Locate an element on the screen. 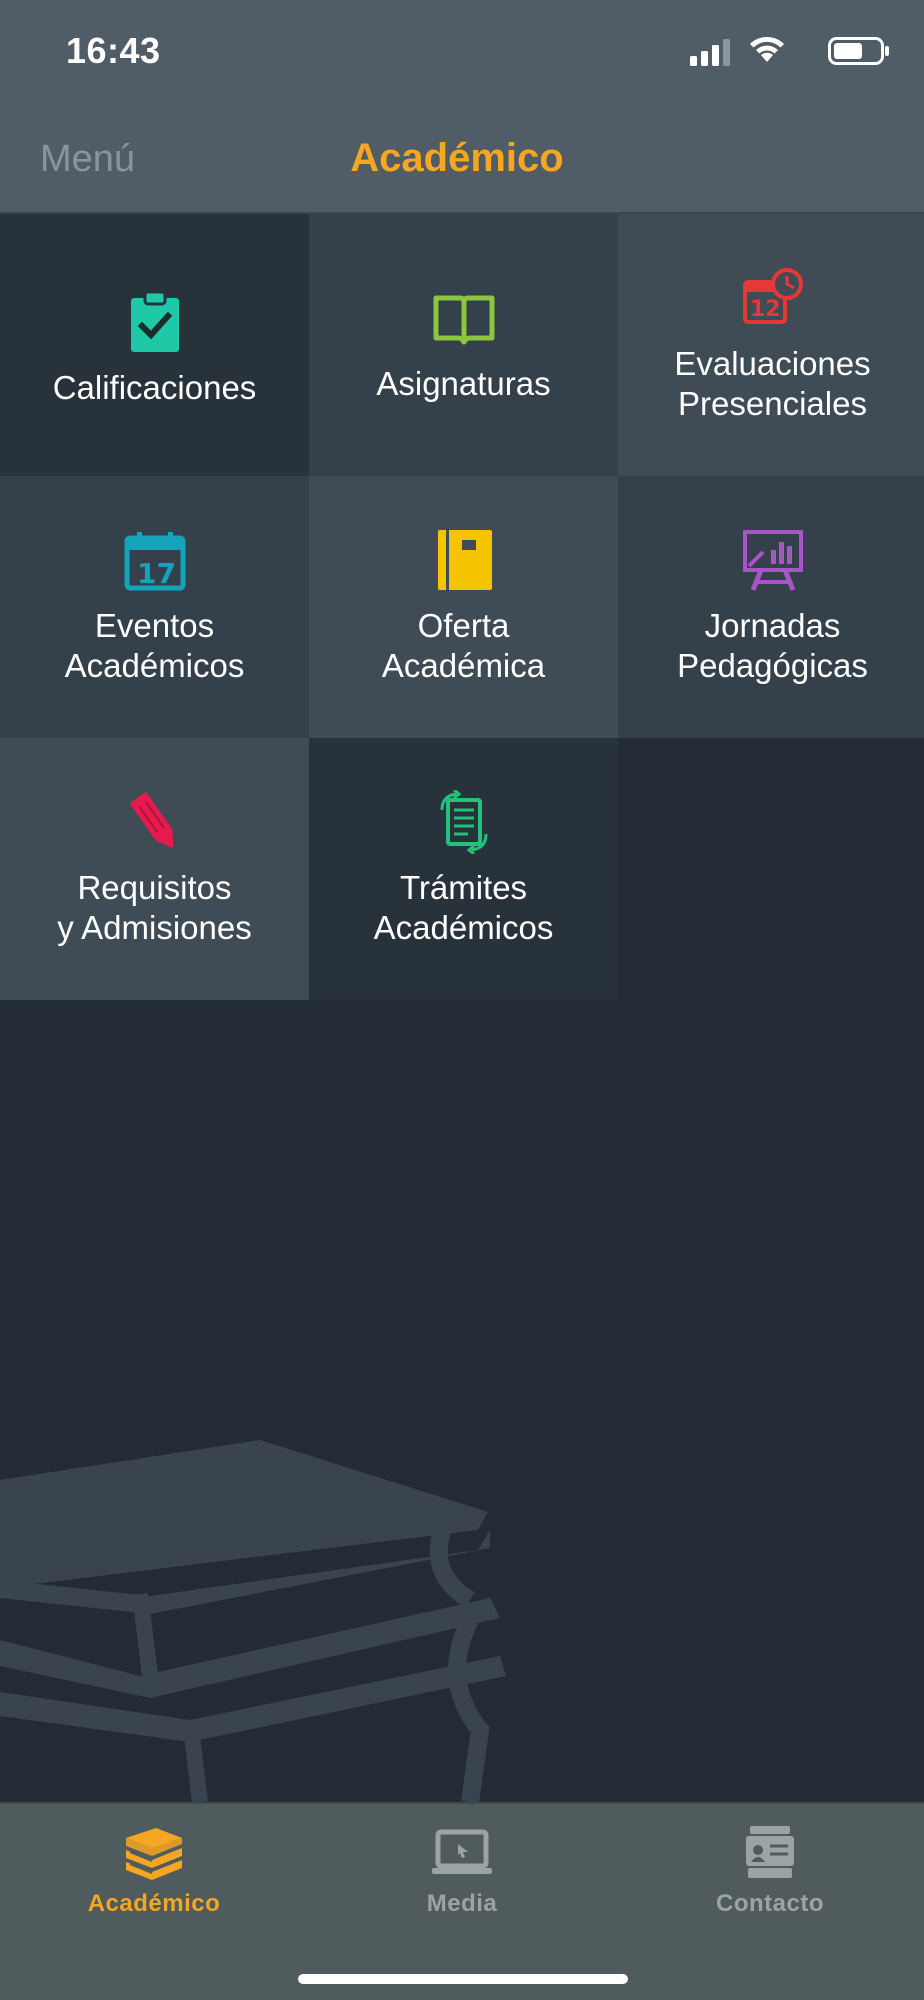 This screenshot has height=2000, width=924. status-icons is located at coordinates (760, 51).